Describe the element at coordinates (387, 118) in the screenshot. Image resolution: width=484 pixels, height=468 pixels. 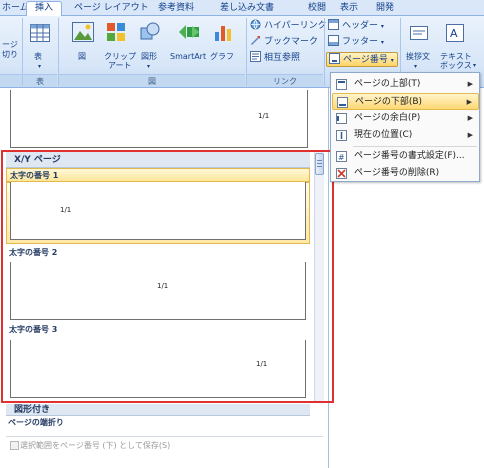
I see `menu-item-label: ページの余白(P)` at that location.